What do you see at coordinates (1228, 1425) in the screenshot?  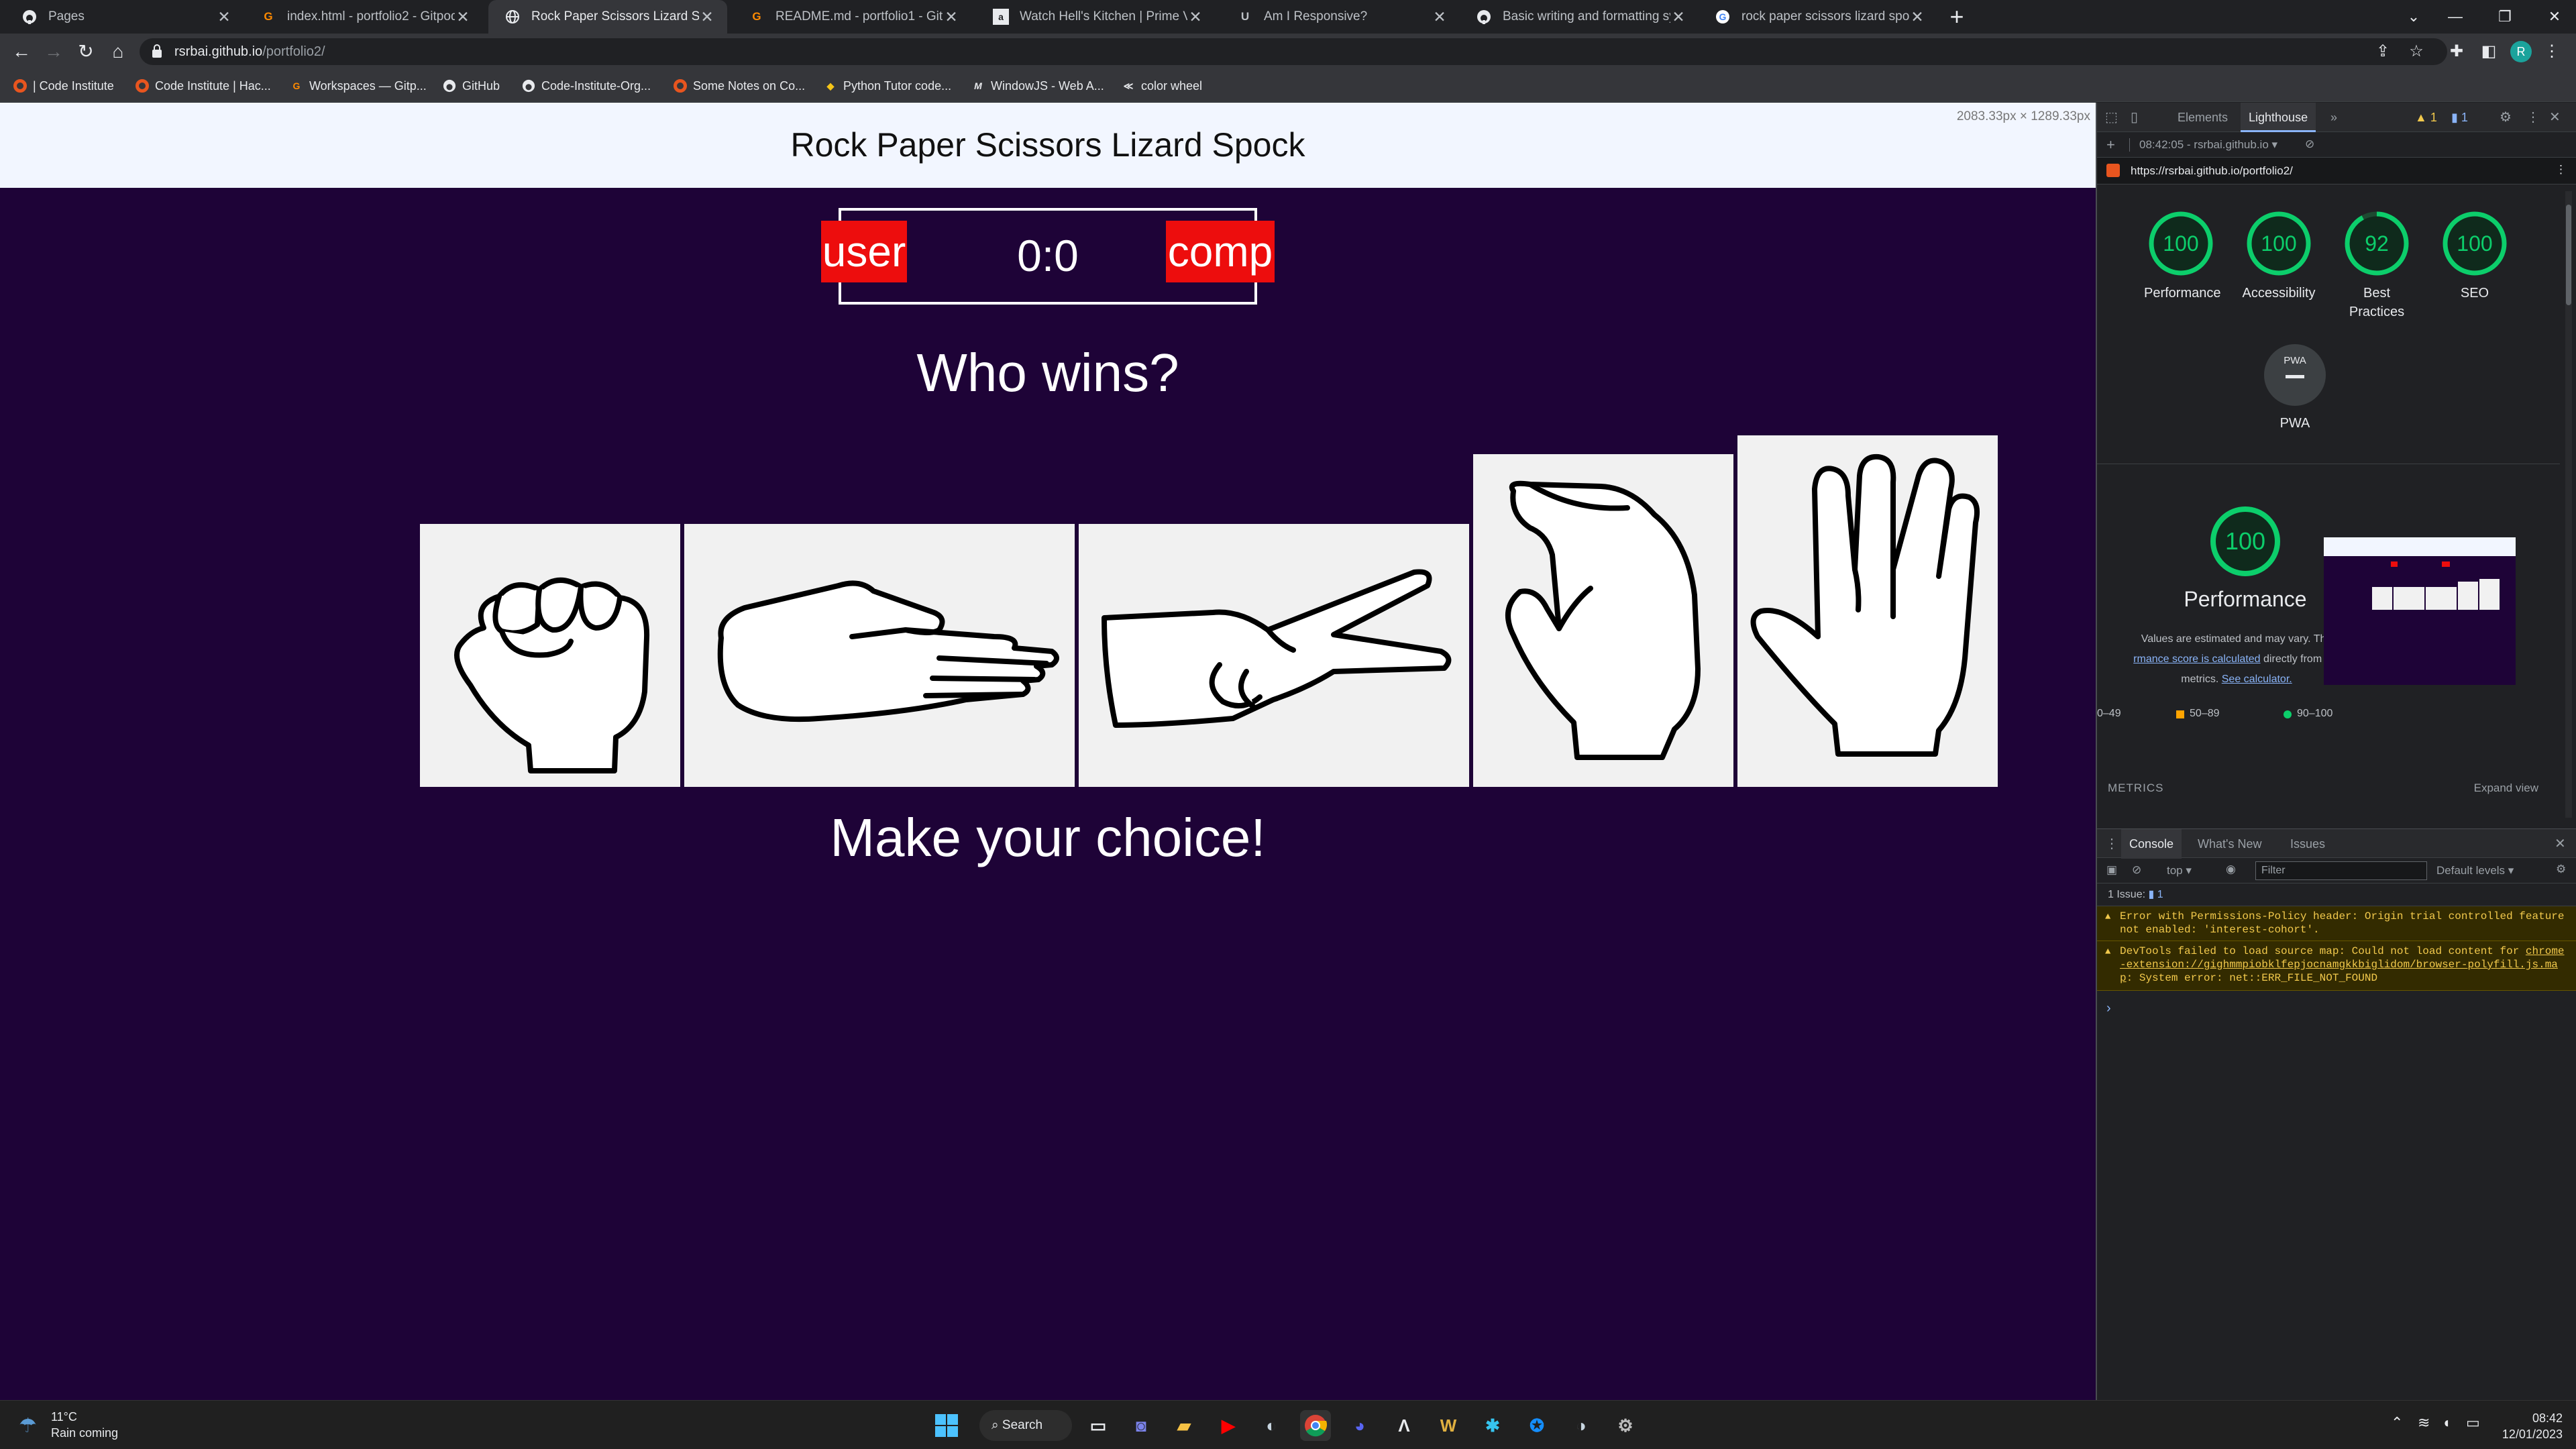 I see `youtube-icon: ▶` at bounding box center [1228, 1425].